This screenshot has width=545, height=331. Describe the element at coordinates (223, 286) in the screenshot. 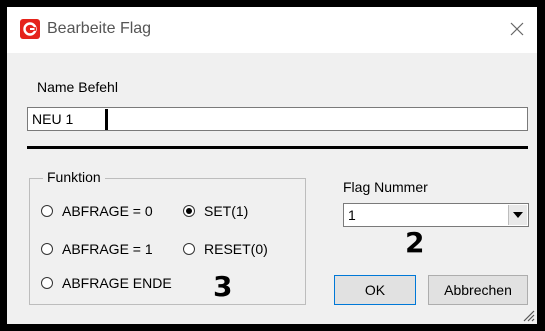

I see `annotation-number: 3` at that location.